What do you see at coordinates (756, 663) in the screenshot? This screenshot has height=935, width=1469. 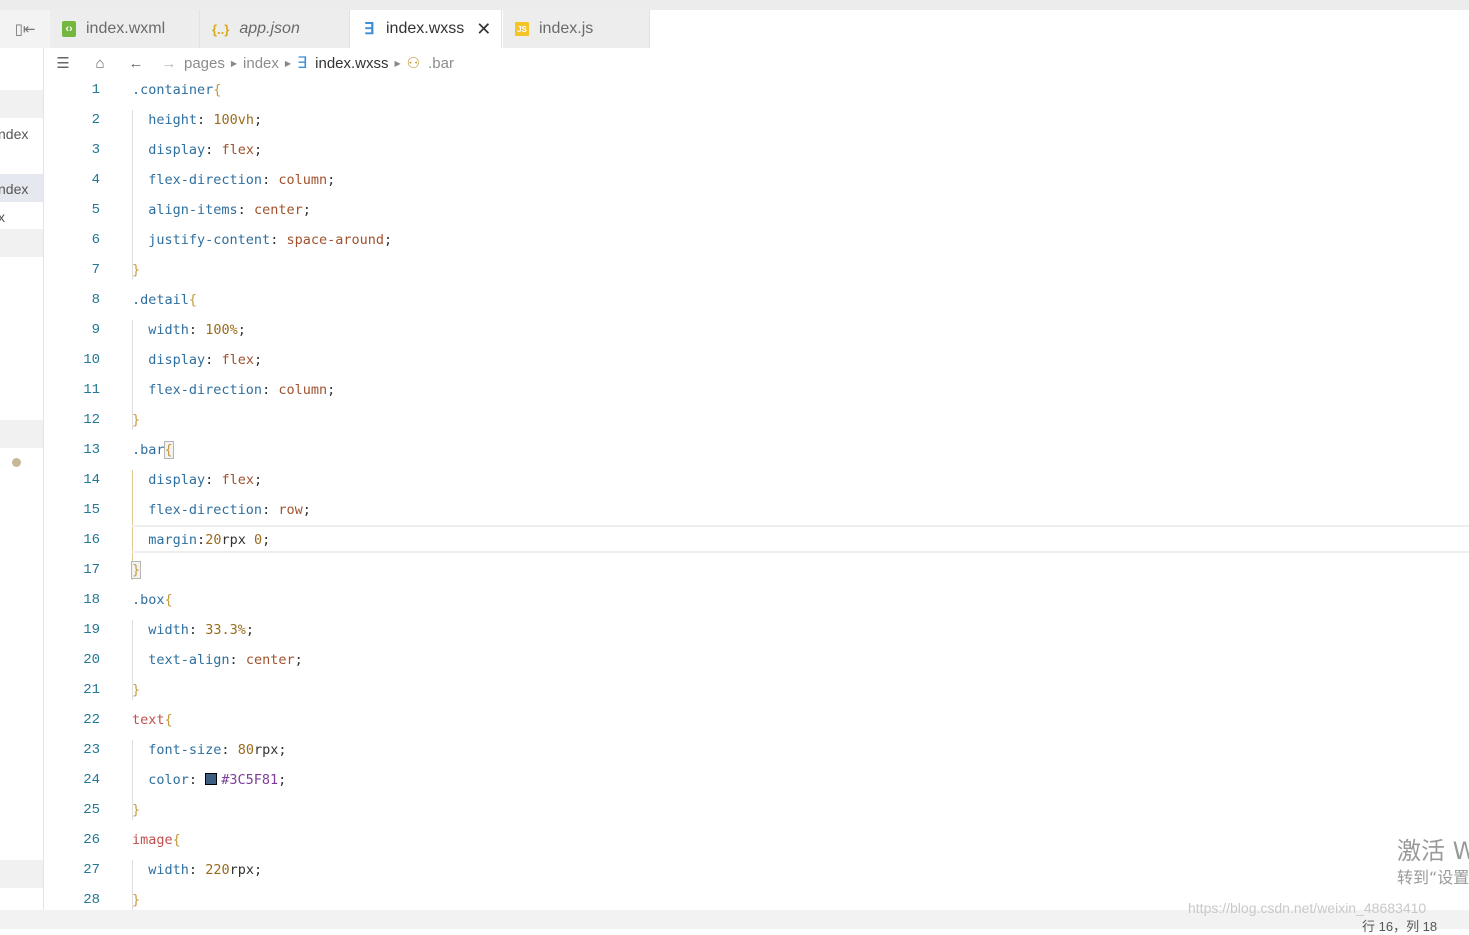 I see `code-line: 20 text-align: center;` at bounding box center [756, 663].